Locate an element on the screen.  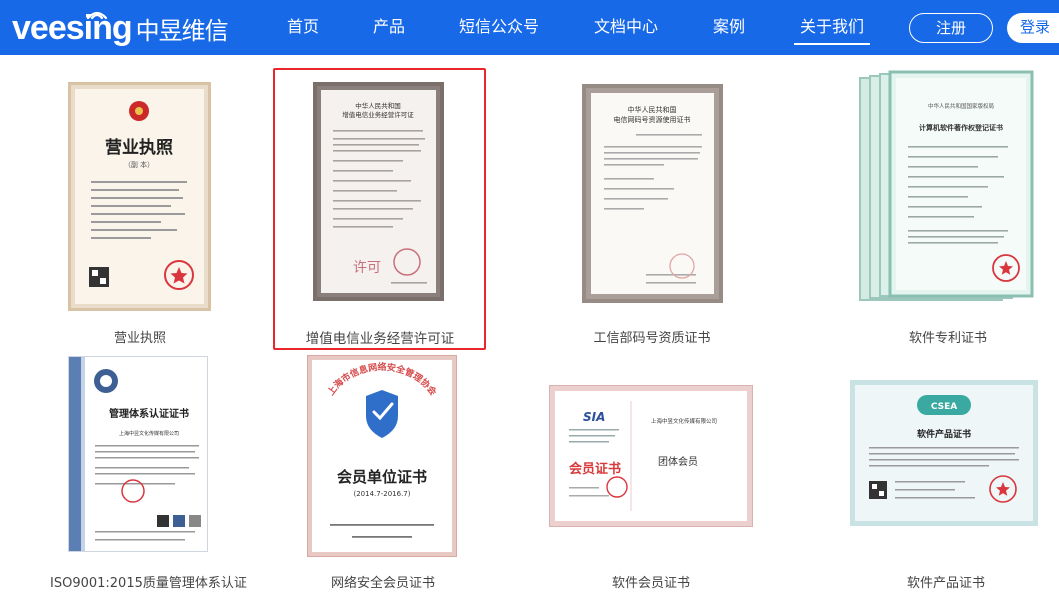
certificate-card-software-member: SIA 会员证书 上海中昱文化传媒有限公司 团体会员 软件会员证书 is located at coordinates (651, 483).